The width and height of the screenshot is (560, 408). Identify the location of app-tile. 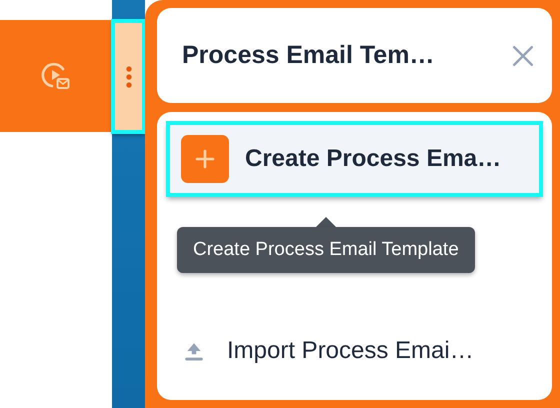
(56, 76).